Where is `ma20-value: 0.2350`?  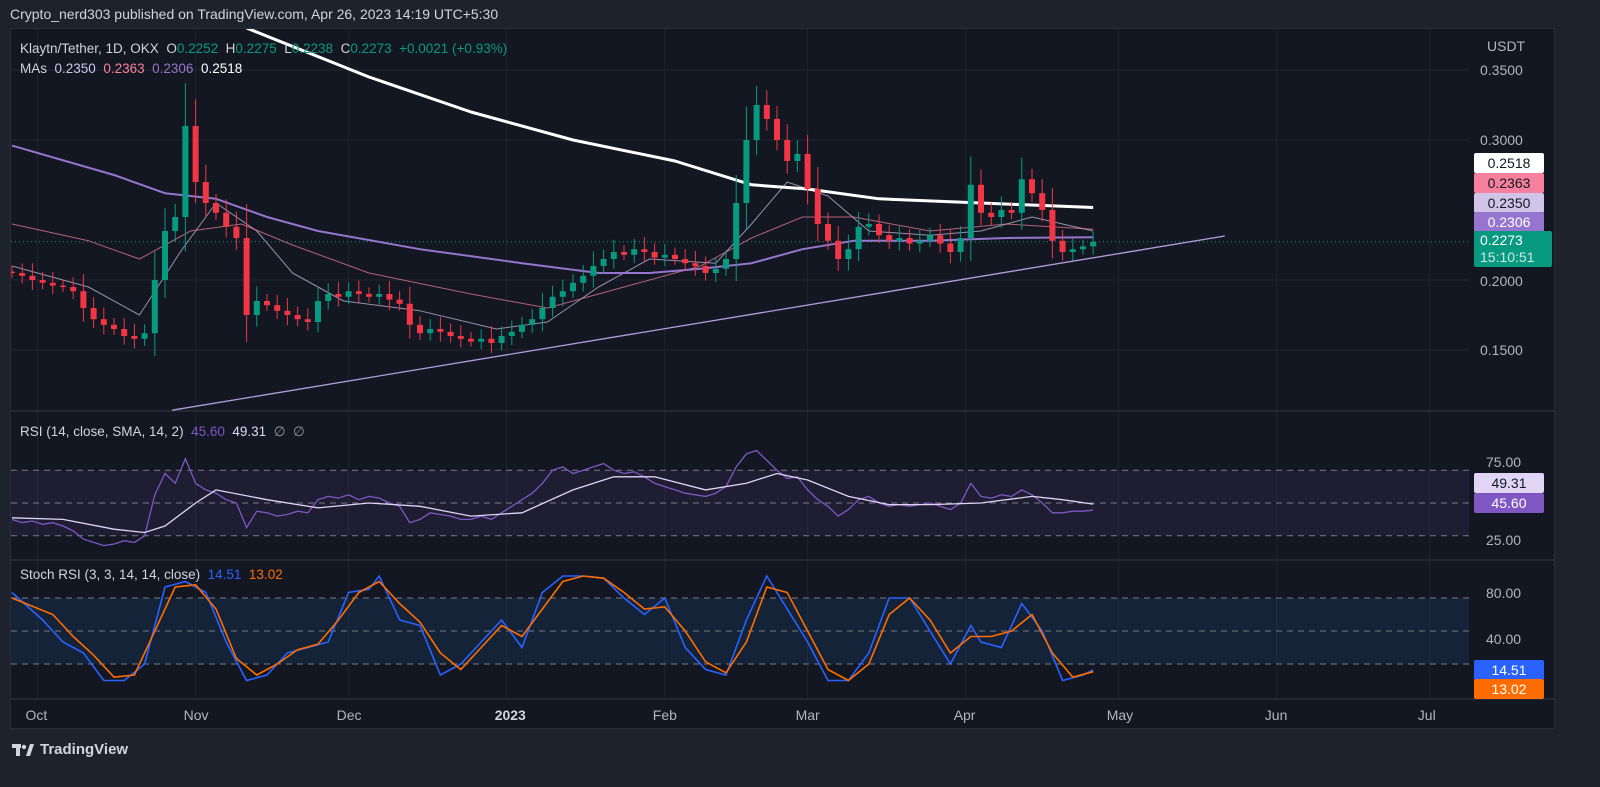
ma20-value: 0.2350 is located at coordinates (75, 68).